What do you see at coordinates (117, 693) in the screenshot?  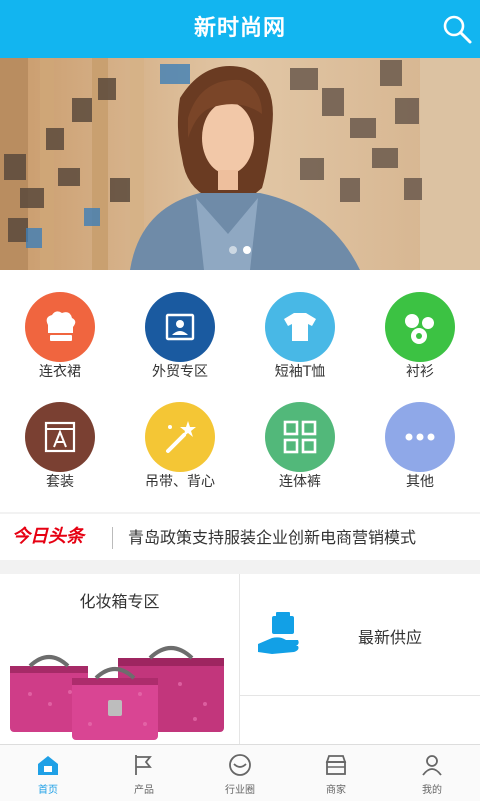 I see `cosmetic-case-image` at bounding box center [117, 693].